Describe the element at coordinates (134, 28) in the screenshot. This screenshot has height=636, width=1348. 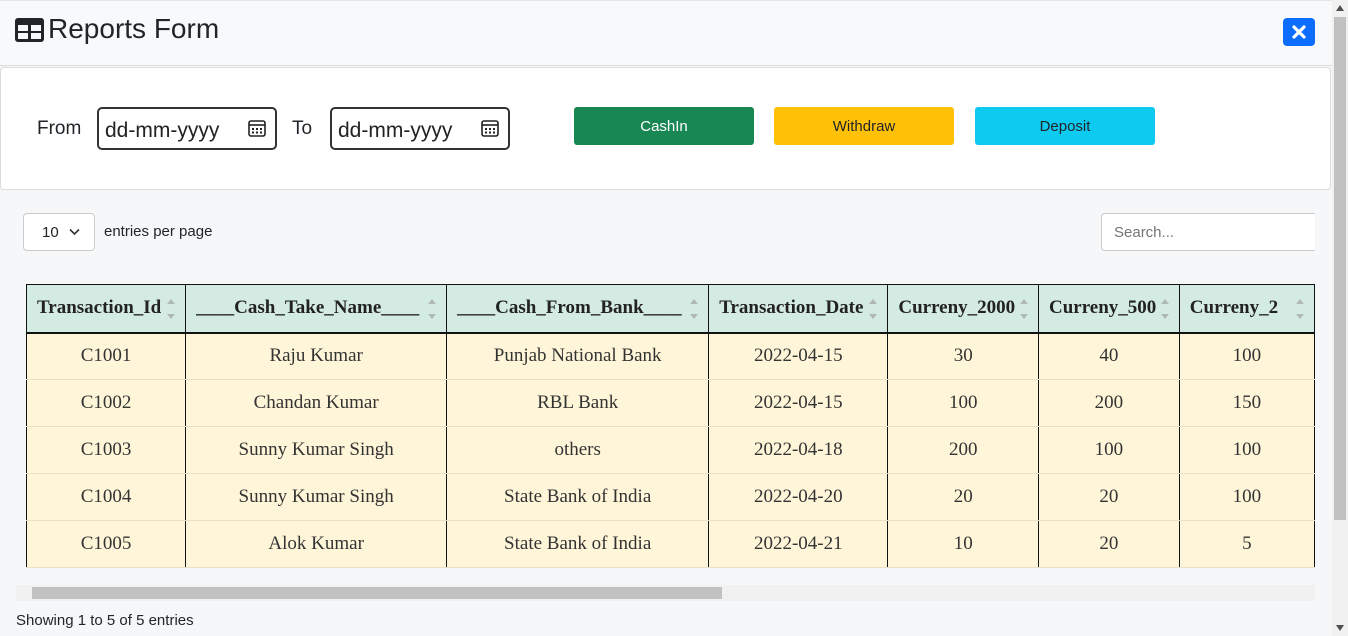
I see `modal-title: Reports Form` at that location.